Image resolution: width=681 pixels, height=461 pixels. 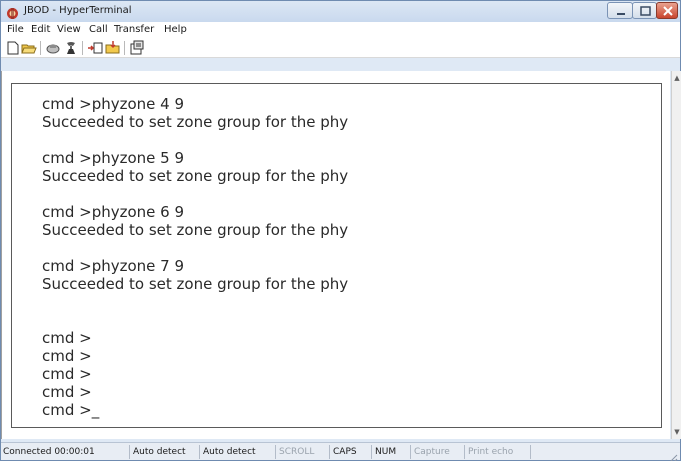 I want to click on receive-icon, so click(x=113, y=48).